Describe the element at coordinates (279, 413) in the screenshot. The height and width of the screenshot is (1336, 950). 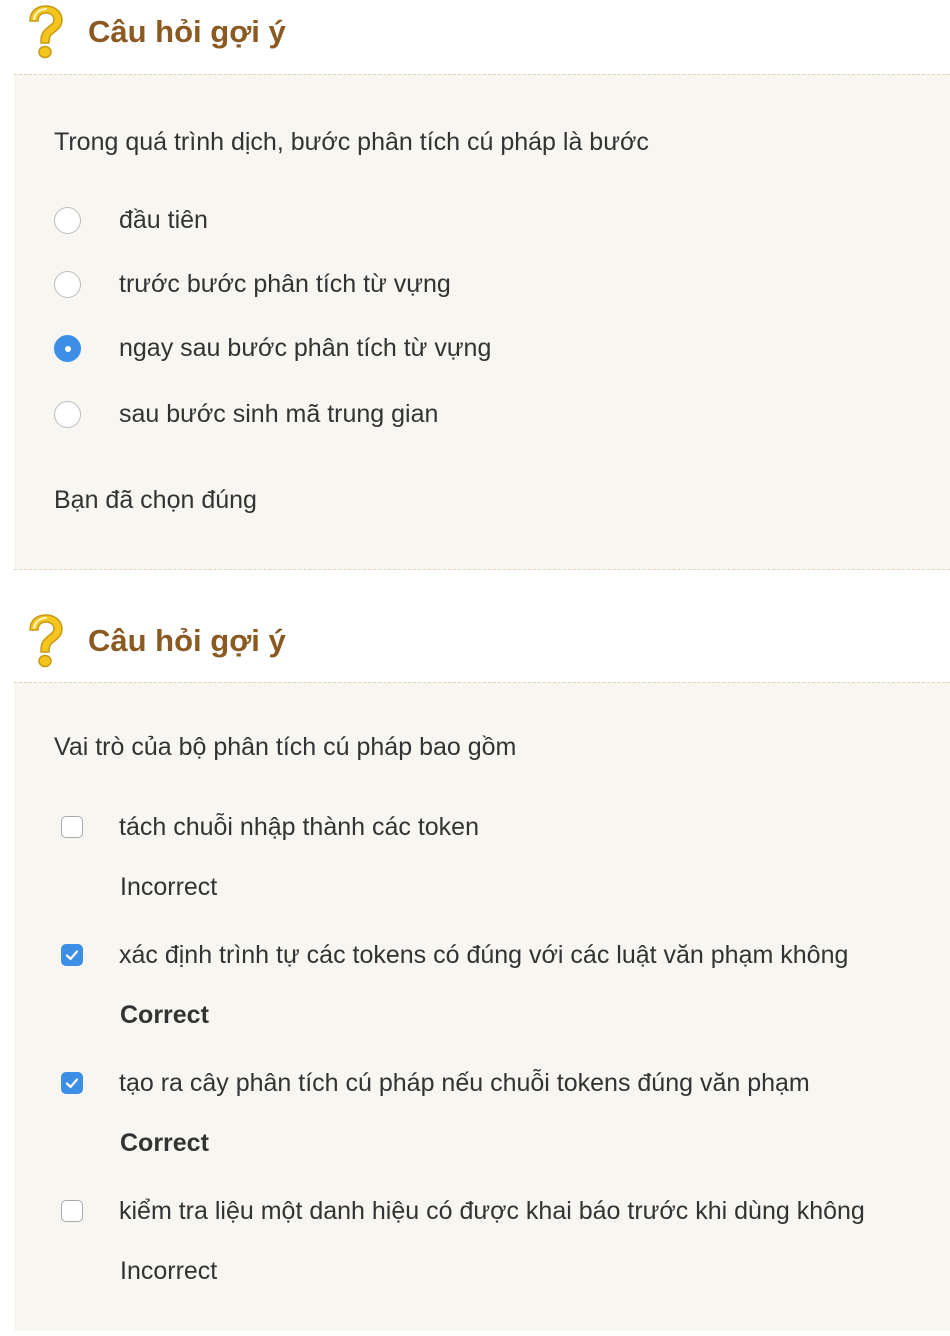
I see `option-label: sau bước sinh mã trung gian` at that location.